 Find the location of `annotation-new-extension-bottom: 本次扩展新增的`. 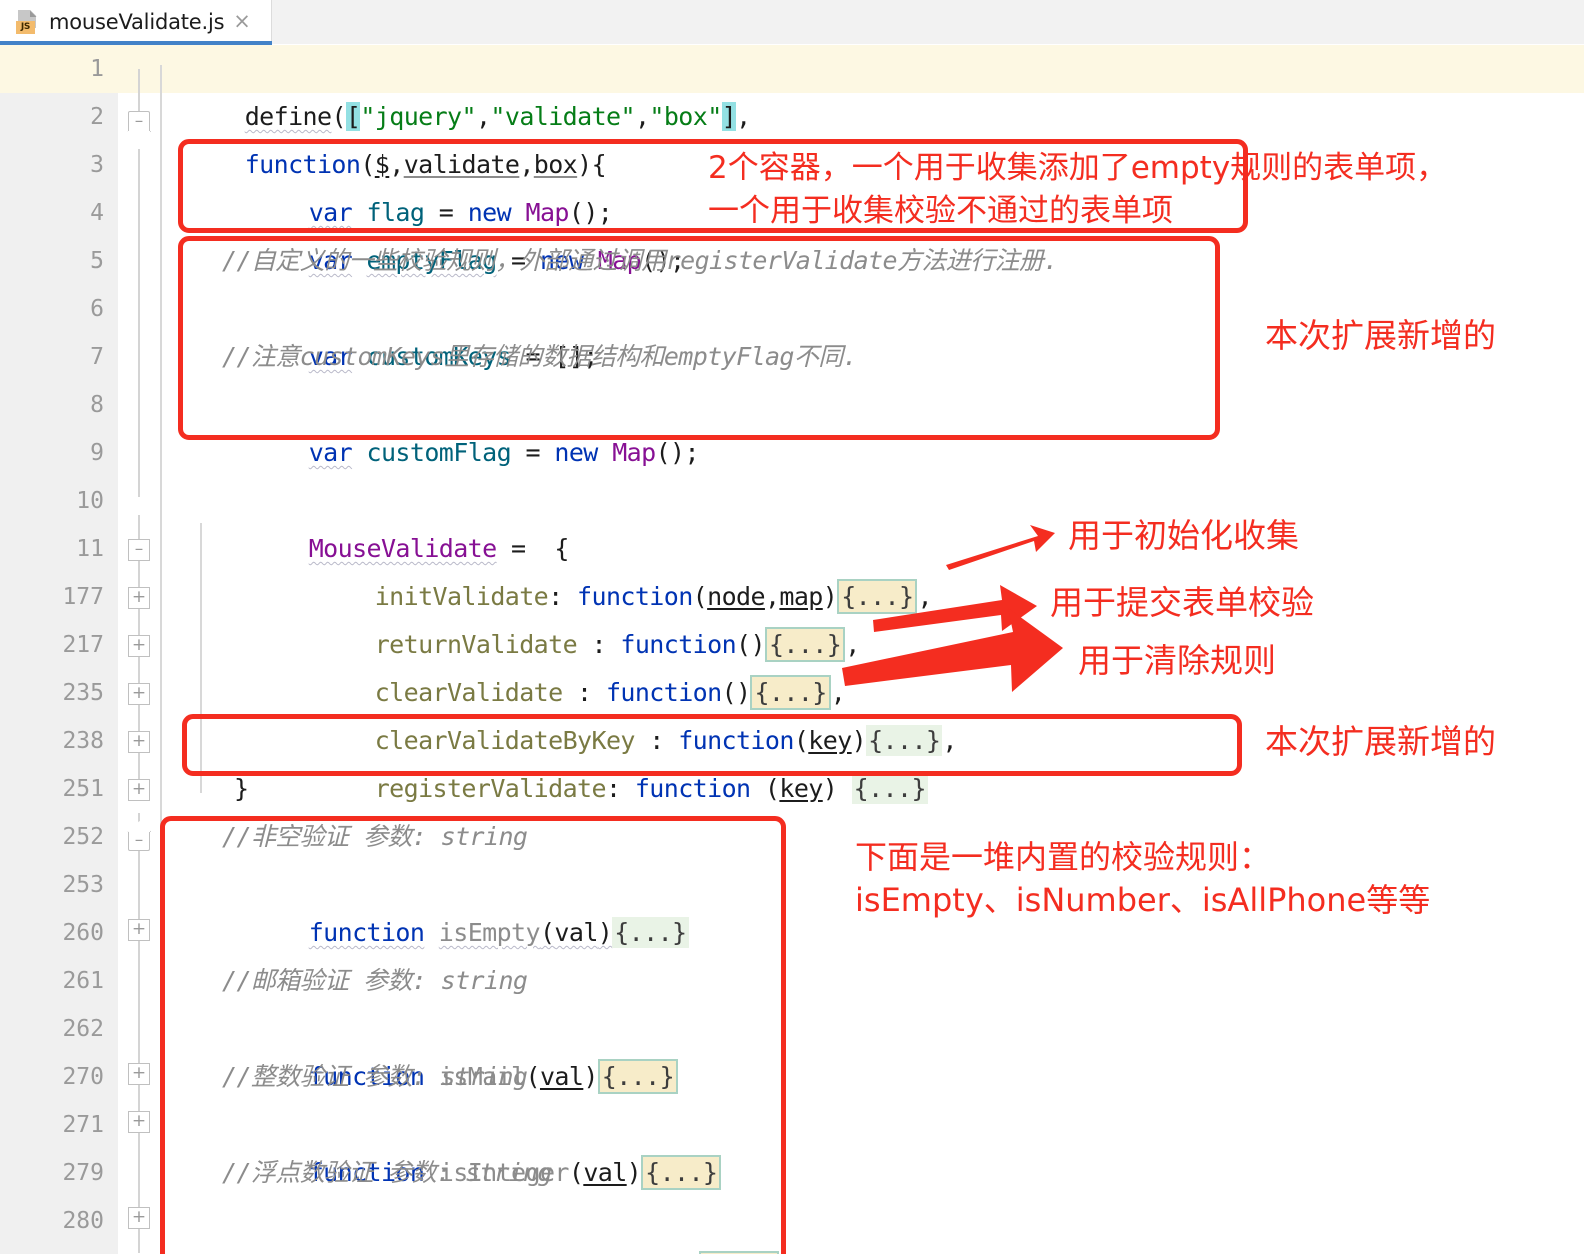

annotation-new-extension-bottom: 本次扩展新增的 is located at coordinates (1380, 741).